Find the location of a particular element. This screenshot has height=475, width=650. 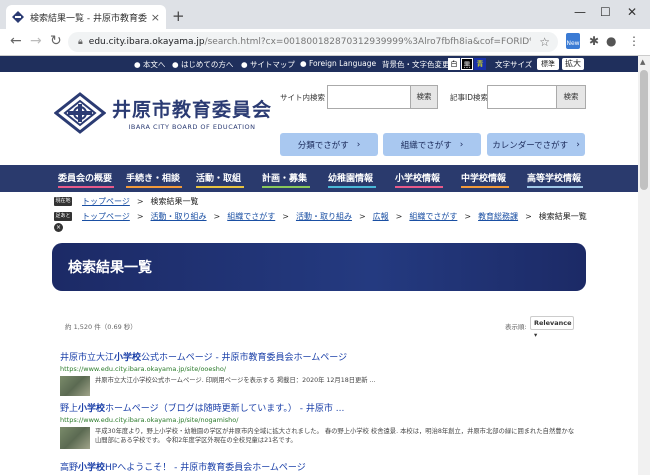

board-emblem-icon is located at coordinates (80, 113).